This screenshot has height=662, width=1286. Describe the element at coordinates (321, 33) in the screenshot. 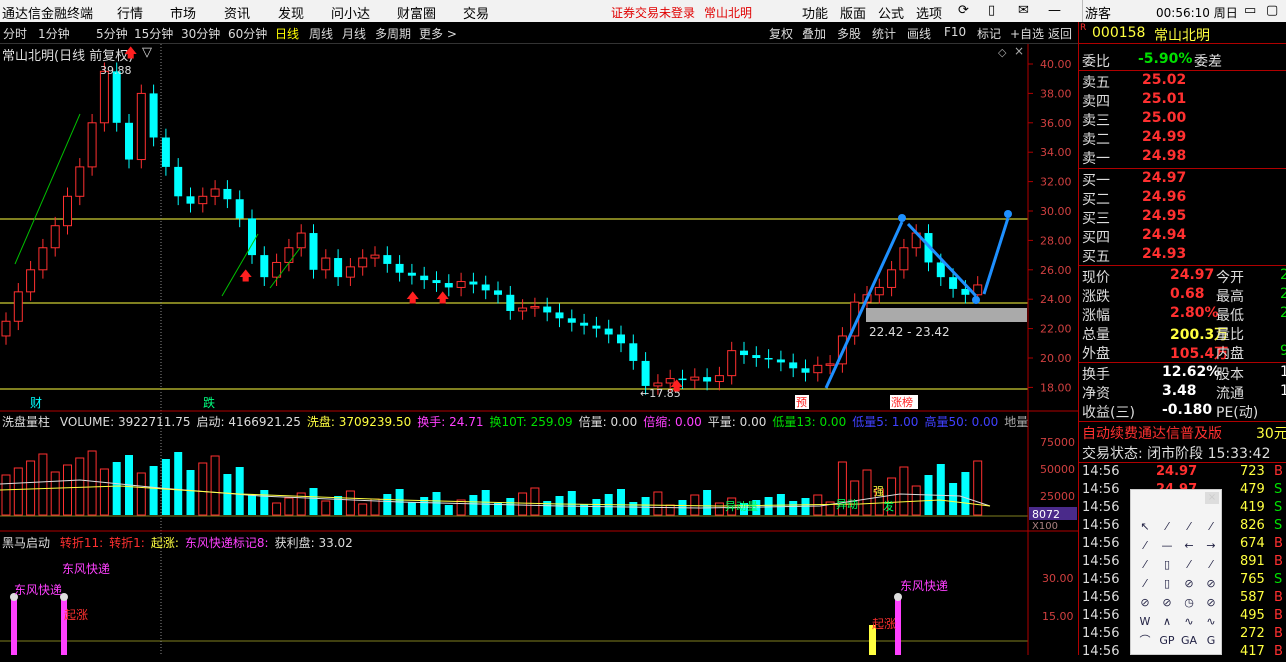

I see `period-tab: 周线` at that location.